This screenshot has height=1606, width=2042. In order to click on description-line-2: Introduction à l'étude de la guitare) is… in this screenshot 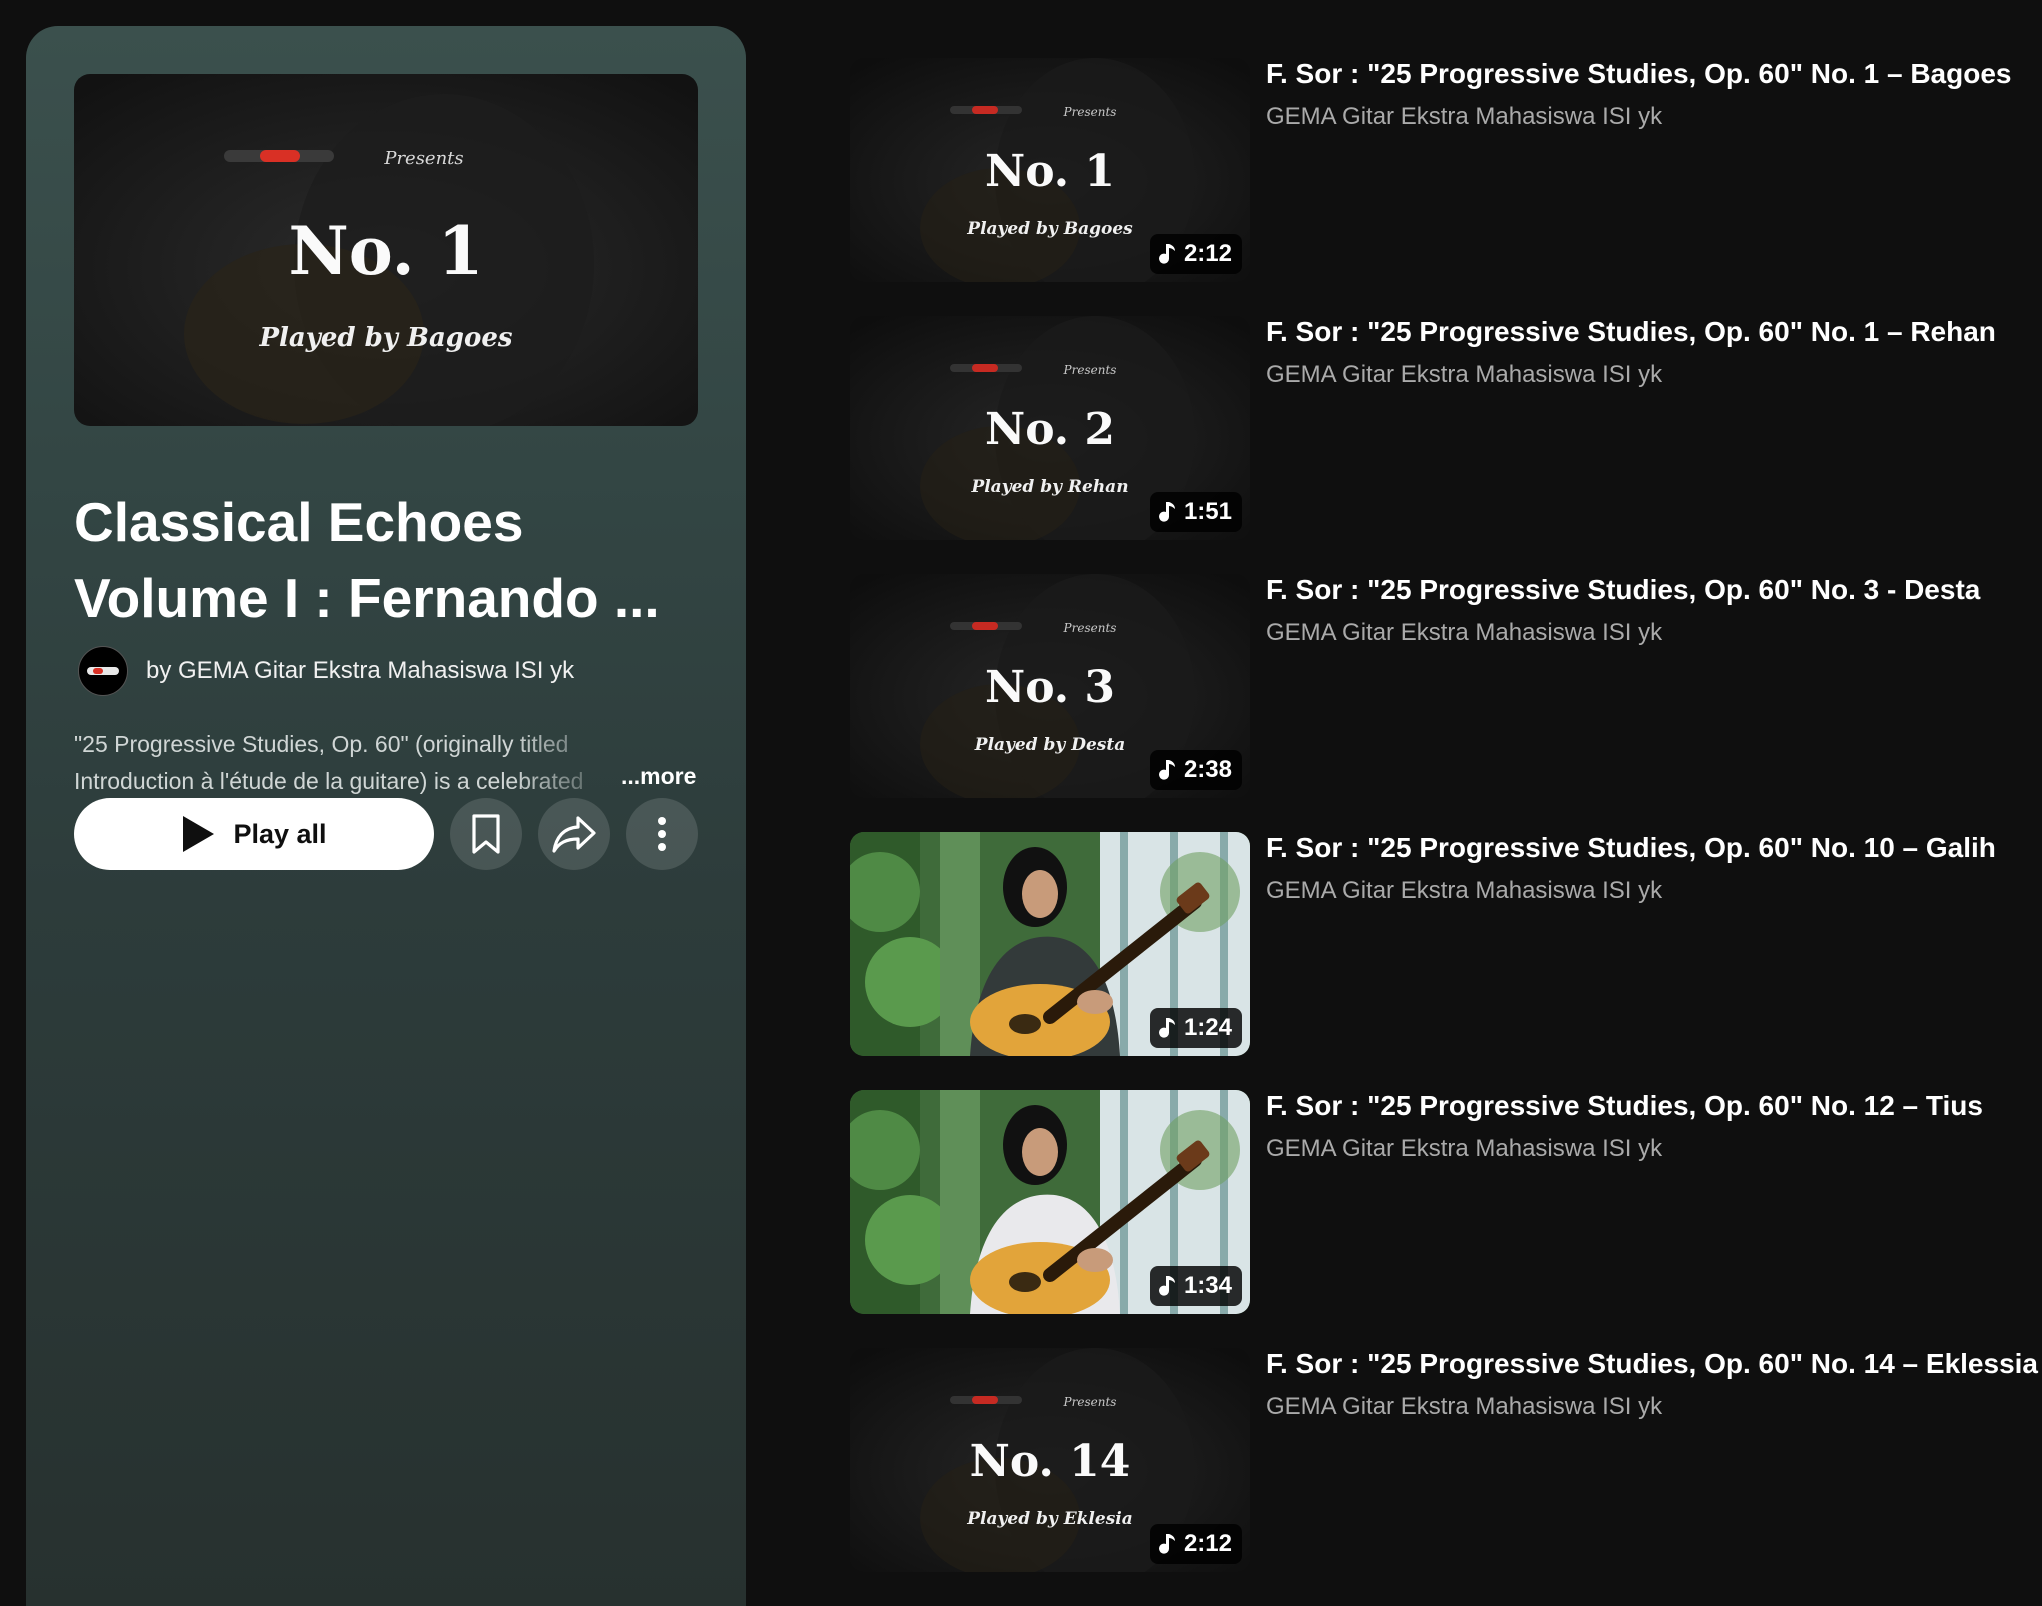, I will do `click(329, 781)`.